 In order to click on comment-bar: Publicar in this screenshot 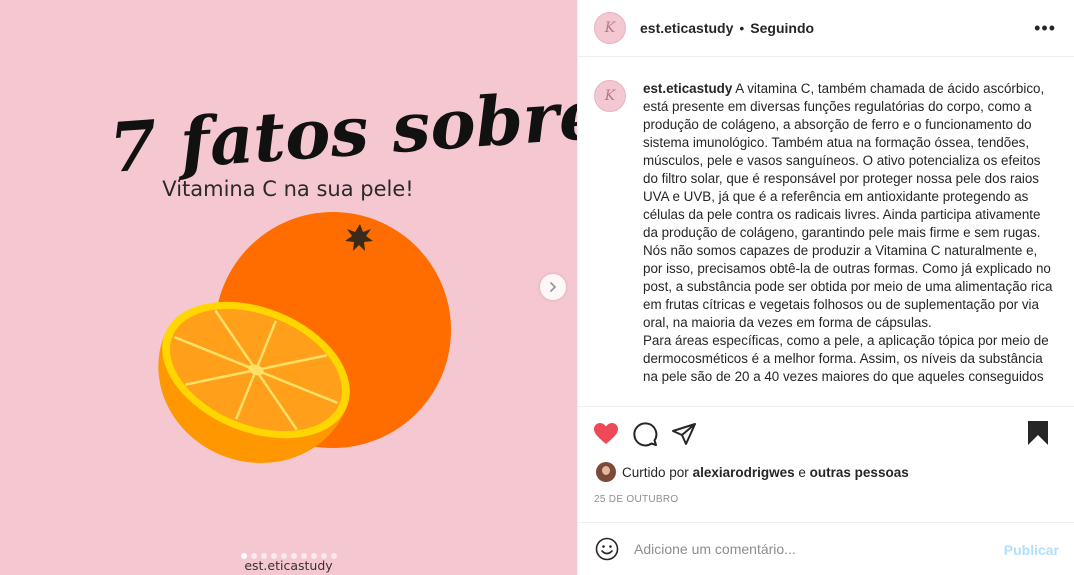, I will do `click(826, 548)`.